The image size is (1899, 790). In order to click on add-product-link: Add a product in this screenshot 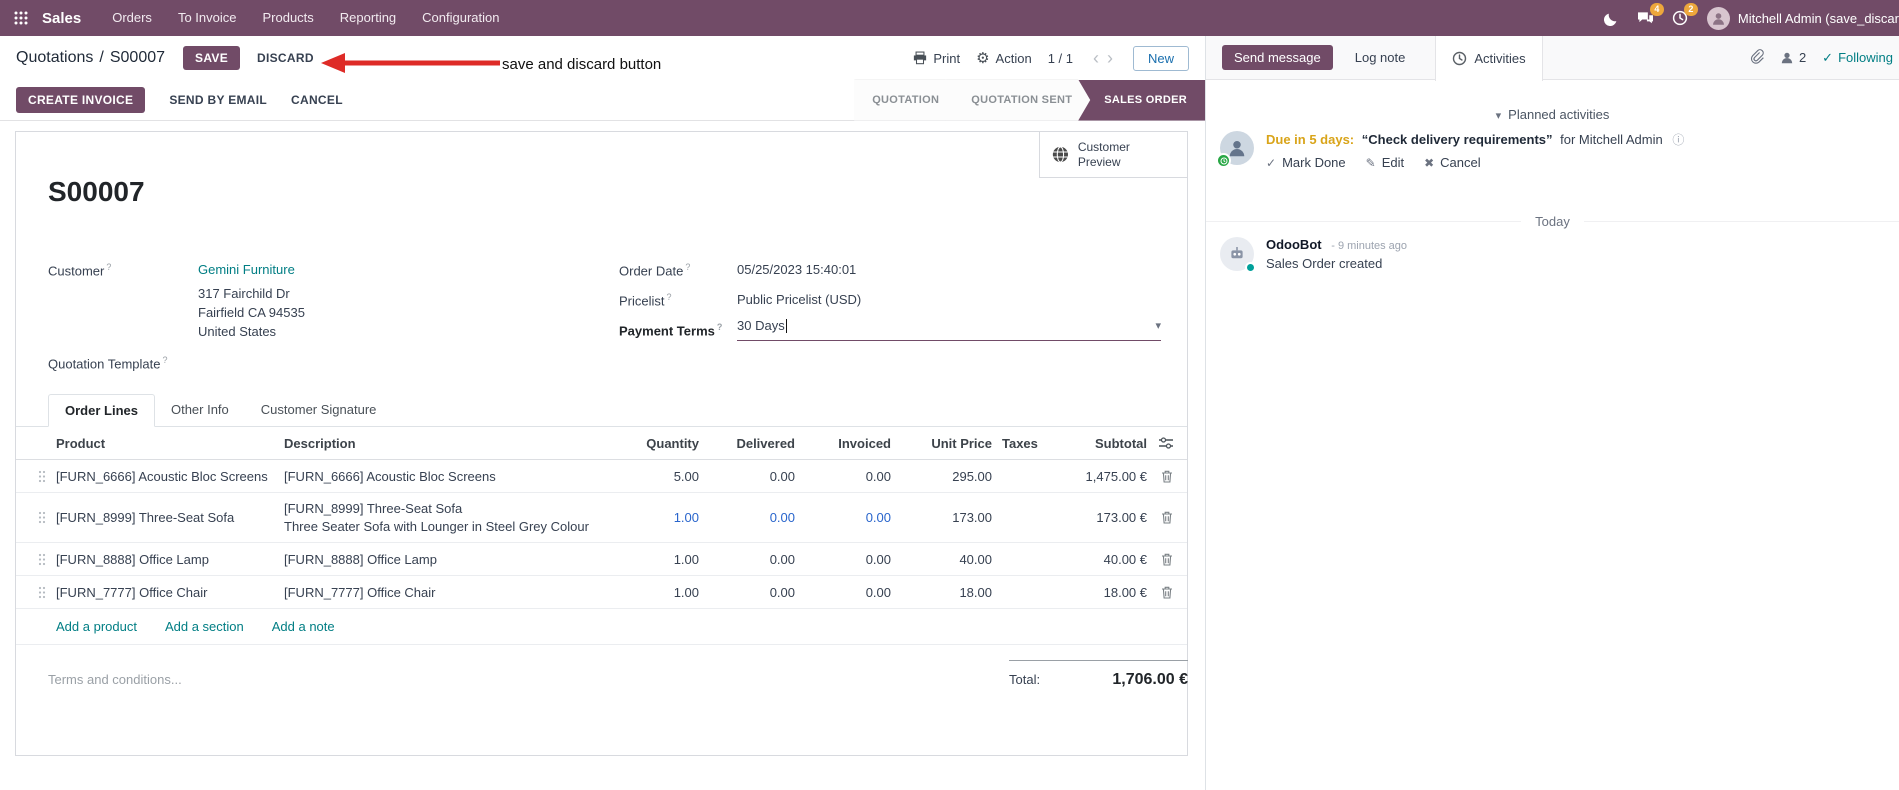, I will do `click(96, 626)`.